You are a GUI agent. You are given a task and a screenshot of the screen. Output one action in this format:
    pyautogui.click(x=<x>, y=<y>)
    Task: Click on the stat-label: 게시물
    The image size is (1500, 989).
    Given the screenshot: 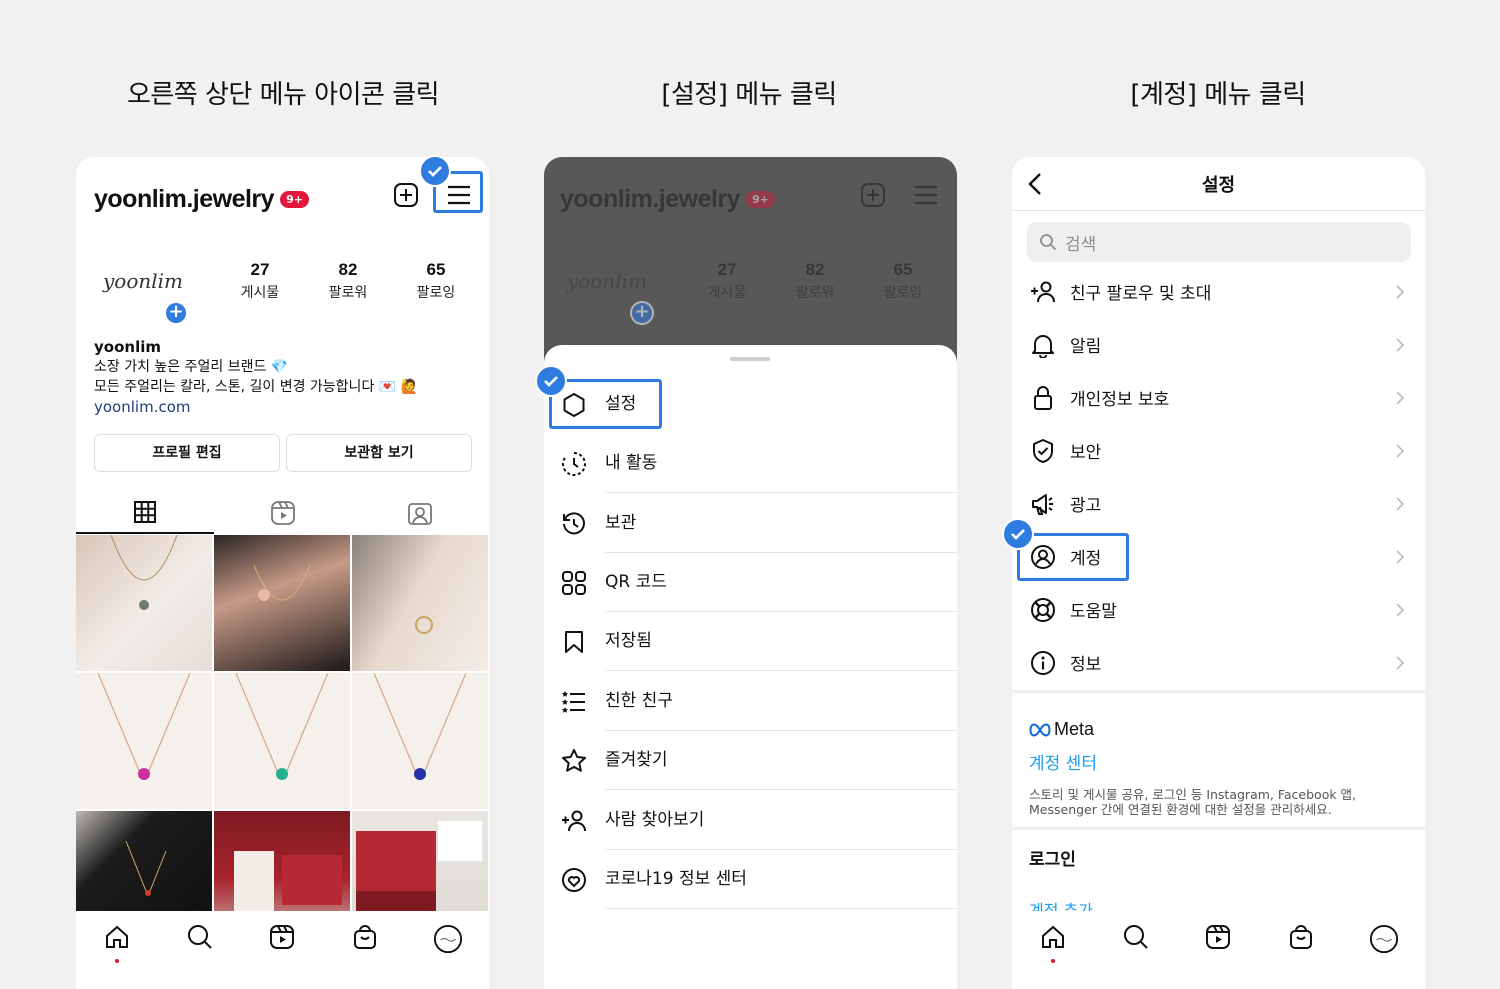 What is the action you would take?
    pyautogui.click(x=727, y=293)
    